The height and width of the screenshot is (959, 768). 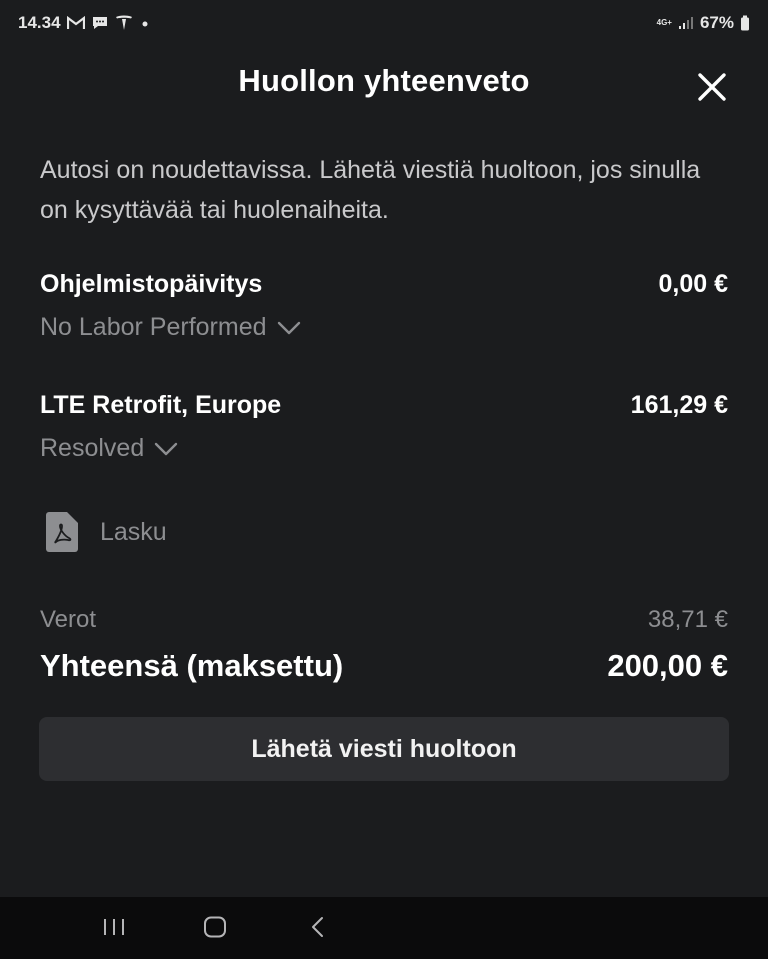 I want to click on recent-apps-icon, so click(x=114, y=927).